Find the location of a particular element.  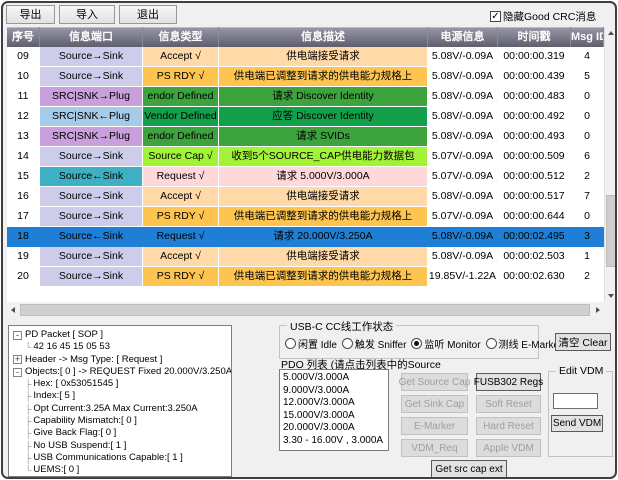

column-header: 信息端口 is located at coordinates (91, 37).